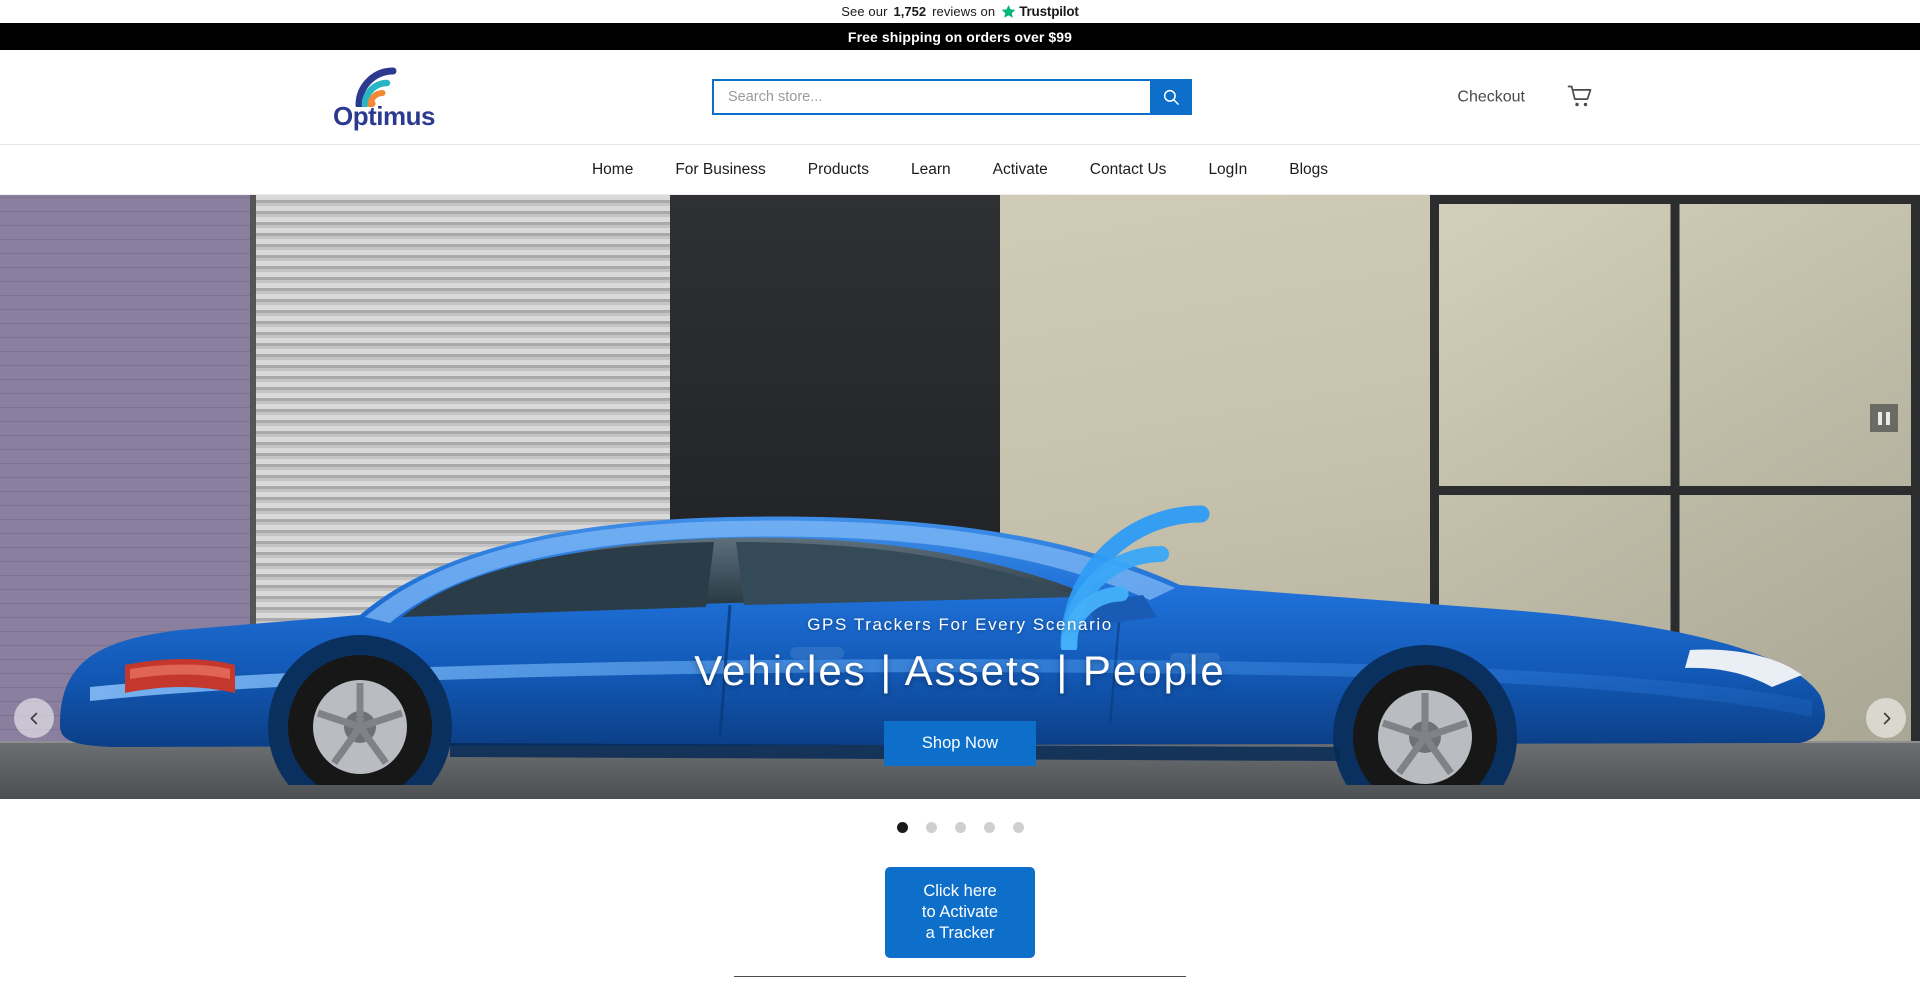 The width and height of the screenshot is (1920, 993). I want to click on search-icon, so click(1171, 97).